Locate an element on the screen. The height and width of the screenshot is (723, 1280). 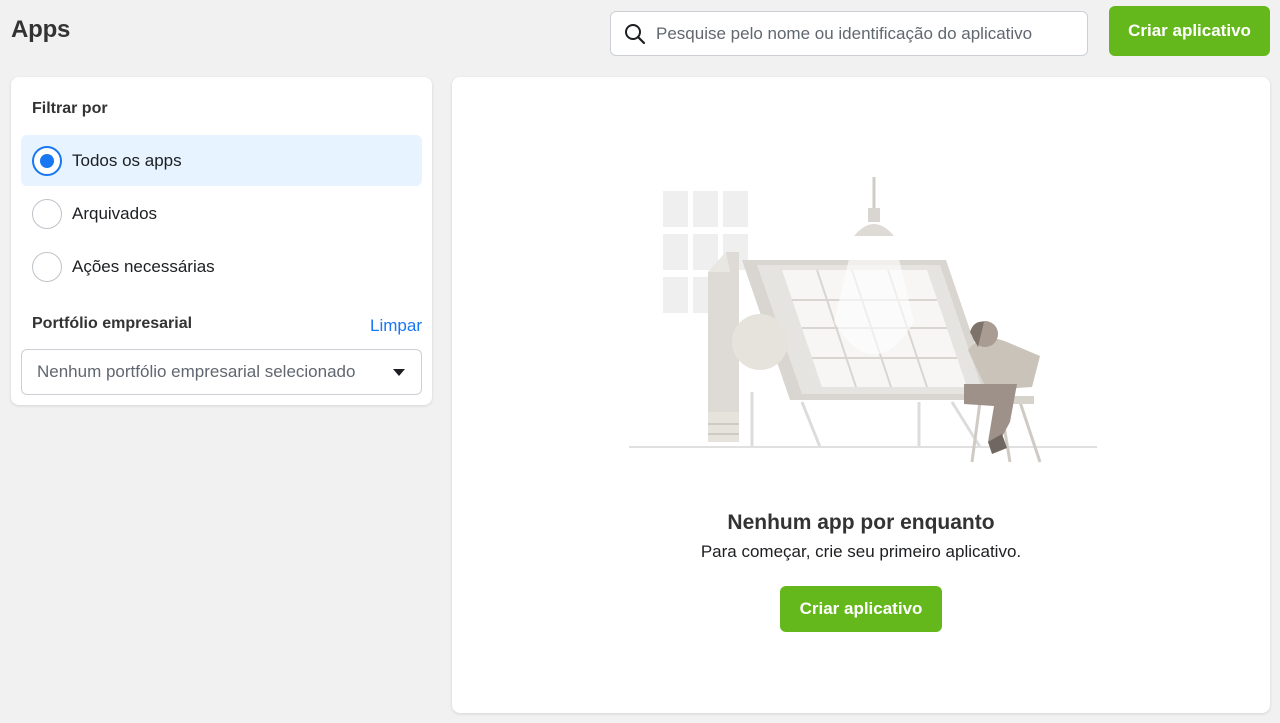
radio-button-checked is located at coordinates (47, 160).